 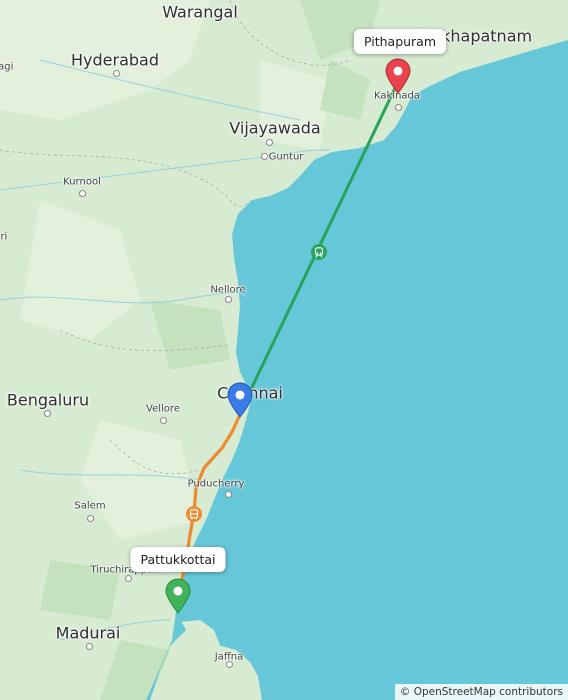 What do you see at coordinates (286, 157) in the screenshot?
I see `city-label-guntur: Guntur` at bounding box center [286, 157].